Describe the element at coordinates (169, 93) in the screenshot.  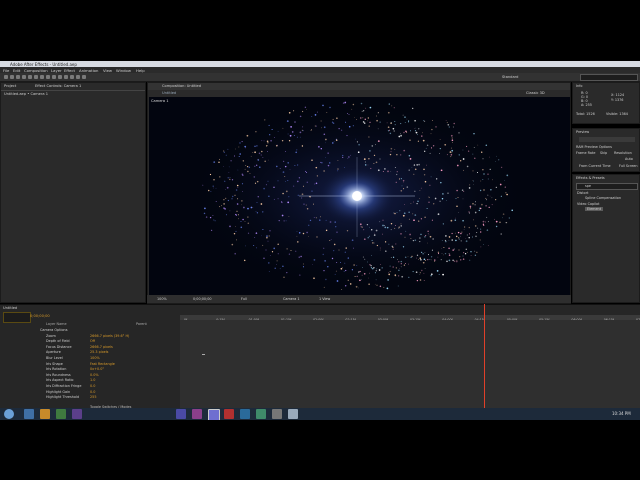
I see `comp-view-name: Untitled` at that location.